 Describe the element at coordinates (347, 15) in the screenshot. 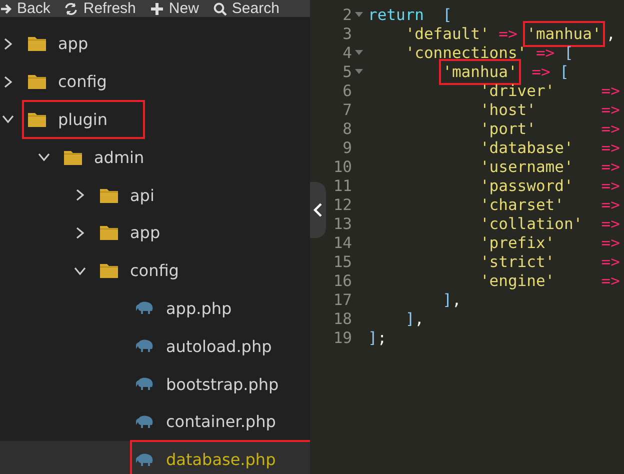

I see `line-number: 2` at that location.